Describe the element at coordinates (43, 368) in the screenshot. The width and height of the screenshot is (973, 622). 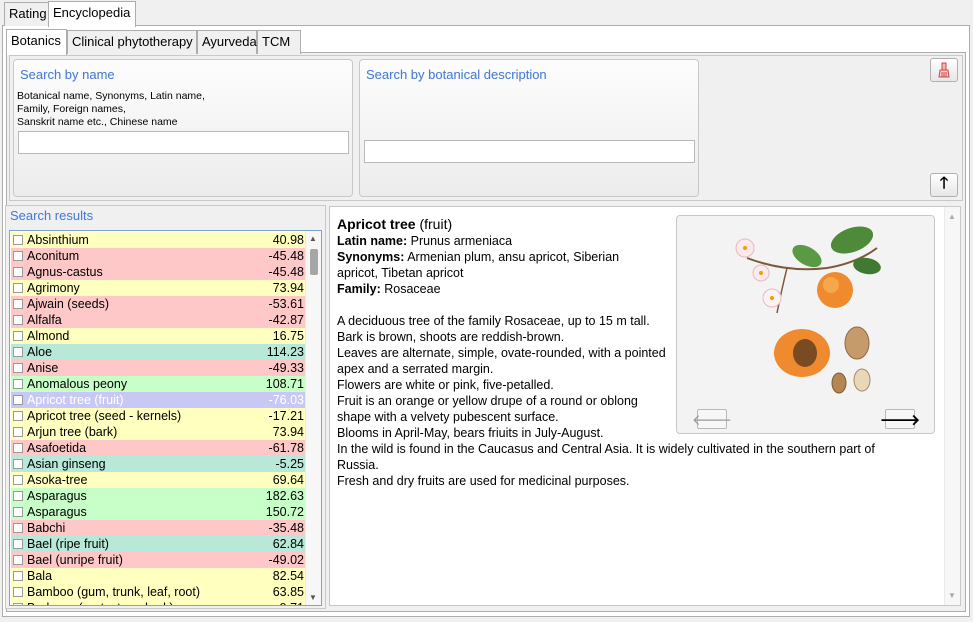
I see `row-name: Anise` at that location.